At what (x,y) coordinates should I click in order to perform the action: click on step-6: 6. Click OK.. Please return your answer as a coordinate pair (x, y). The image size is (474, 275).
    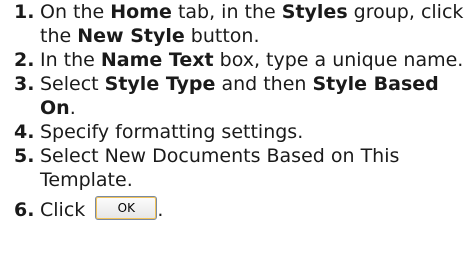
    Looking at the image, I should click on (242, 209).